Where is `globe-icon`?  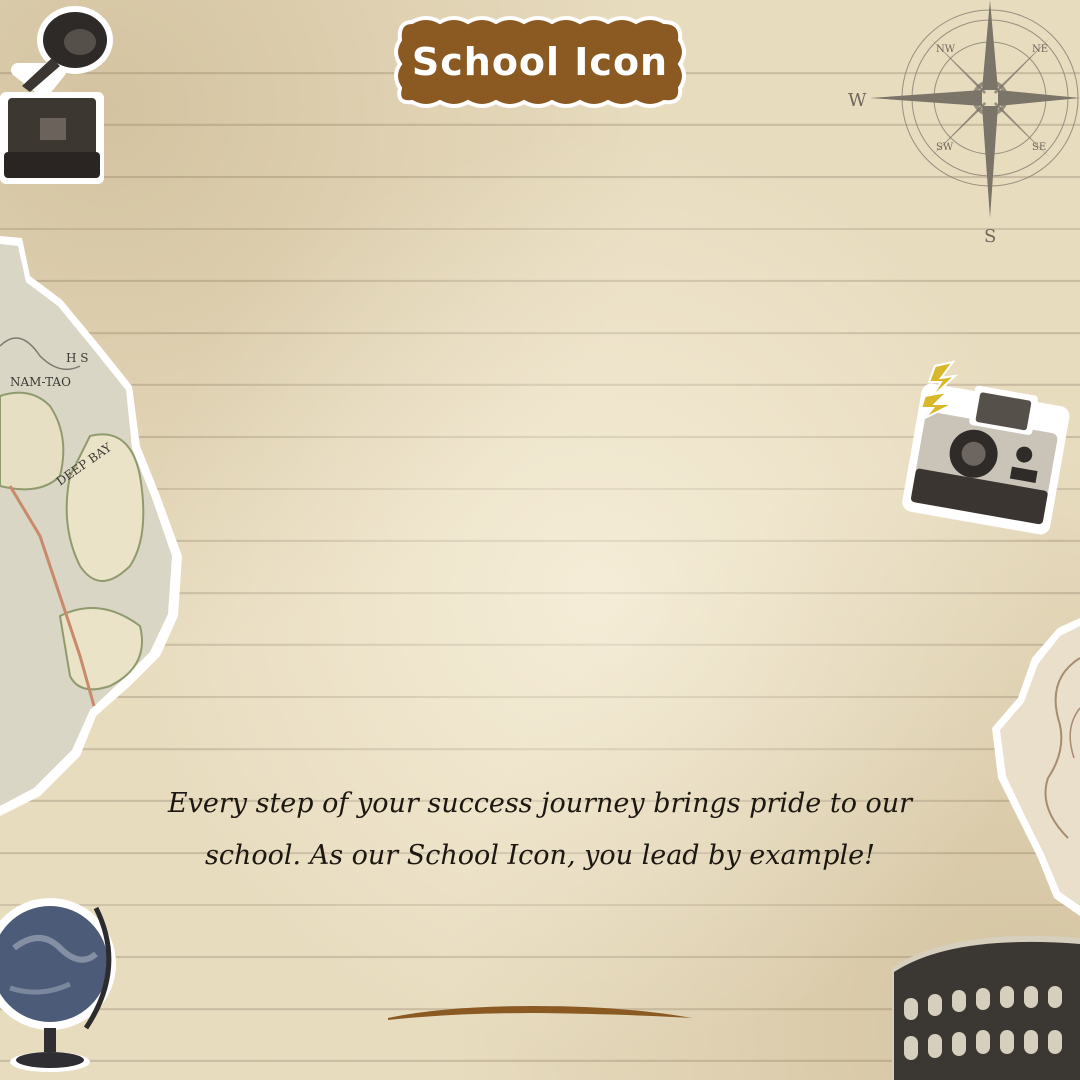 globe-icon is located at coordinates (58, 985).